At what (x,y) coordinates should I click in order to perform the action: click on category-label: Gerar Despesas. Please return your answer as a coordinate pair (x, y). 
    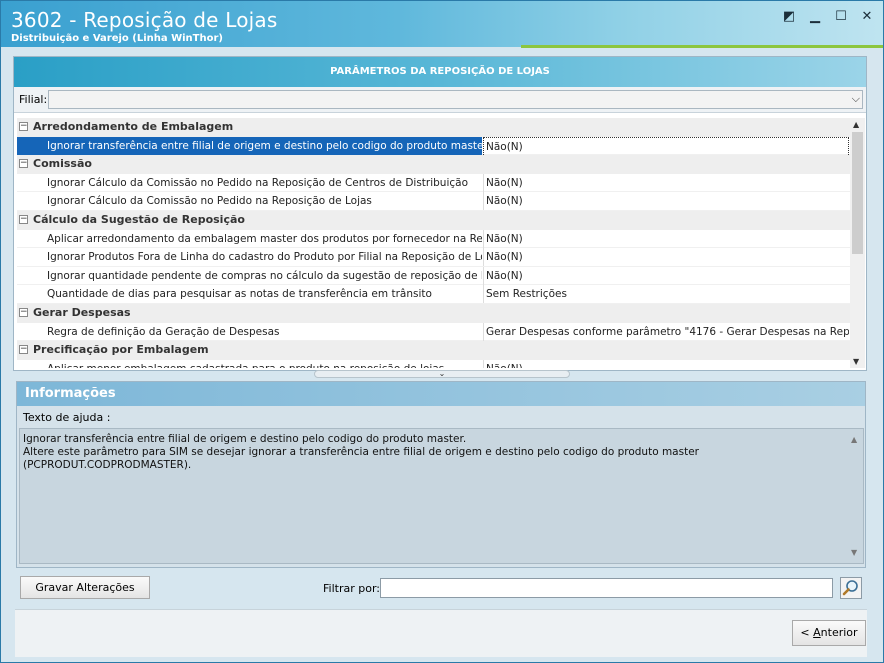
    Looking at the image, I should click on (82, 312).